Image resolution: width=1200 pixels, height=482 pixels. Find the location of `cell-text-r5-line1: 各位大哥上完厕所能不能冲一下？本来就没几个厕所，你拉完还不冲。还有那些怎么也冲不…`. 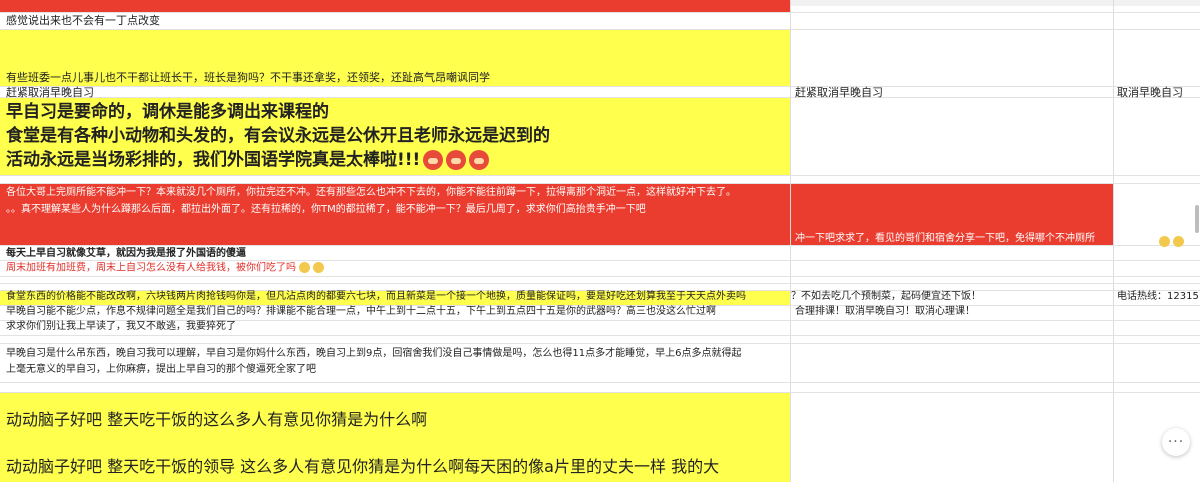

cell-text-r5-line1: 各位大哥上完厕所能不能冲一下？本来就没几个厕所，你拉完还不冲。还有那些怎么也冲不… is located at coordinates (371, 192).